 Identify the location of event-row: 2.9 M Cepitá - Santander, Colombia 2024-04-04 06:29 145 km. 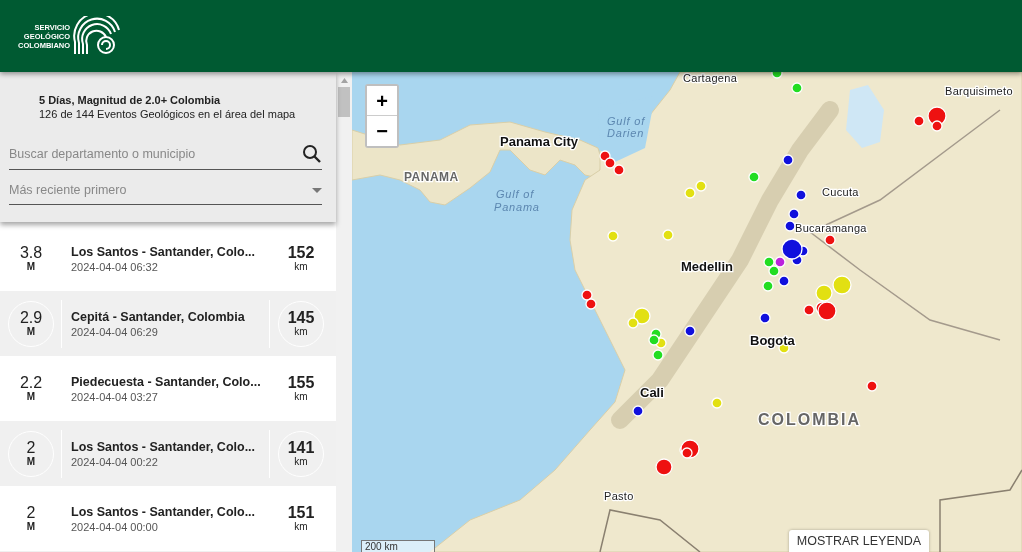
(168, 323).